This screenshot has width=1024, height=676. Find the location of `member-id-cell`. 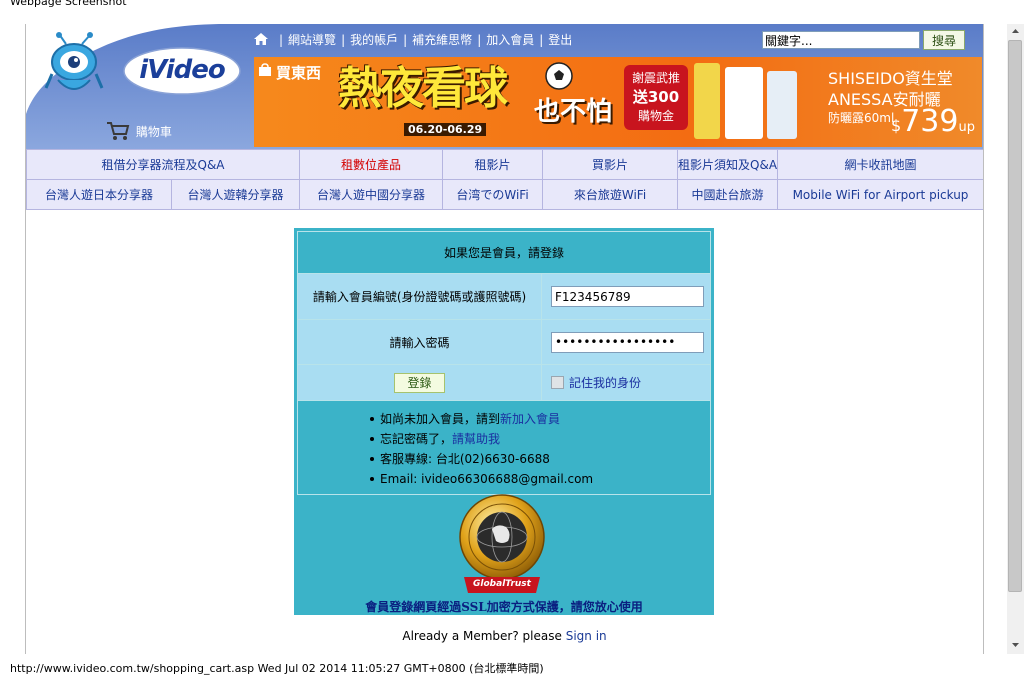

member-id-cell is located at coordinates (626, 296).